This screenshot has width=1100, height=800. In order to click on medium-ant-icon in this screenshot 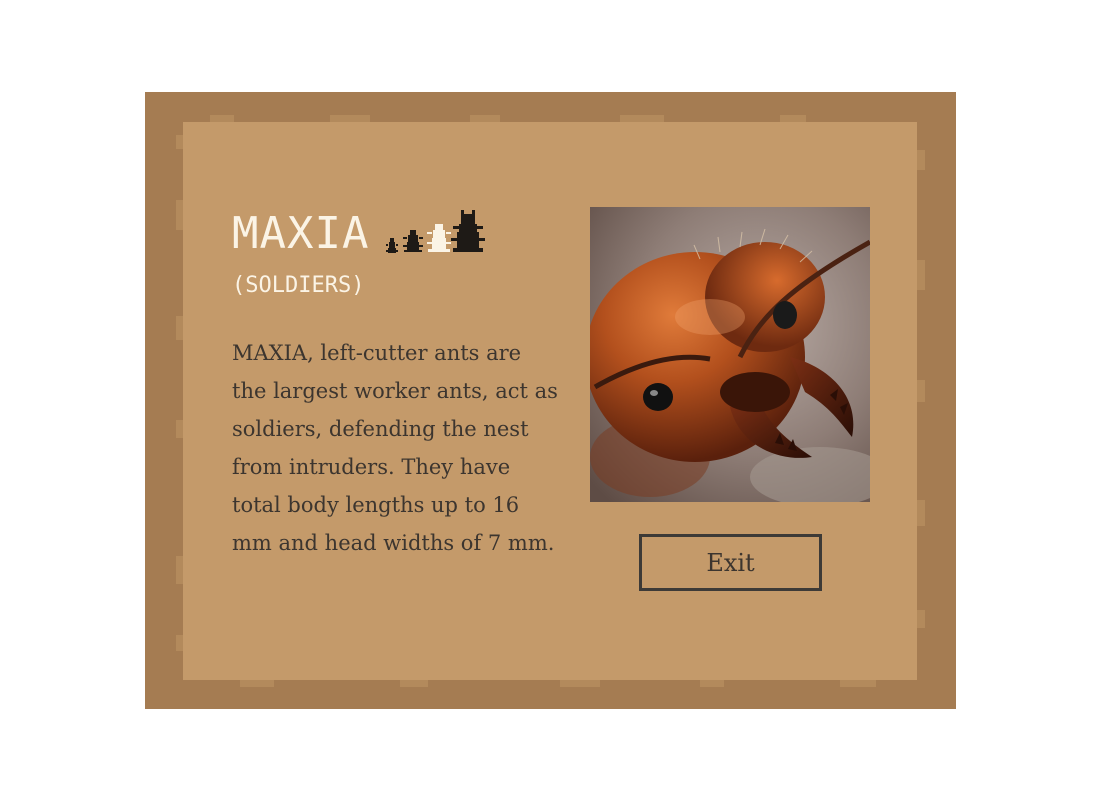, I will do `click(413, 241)`.